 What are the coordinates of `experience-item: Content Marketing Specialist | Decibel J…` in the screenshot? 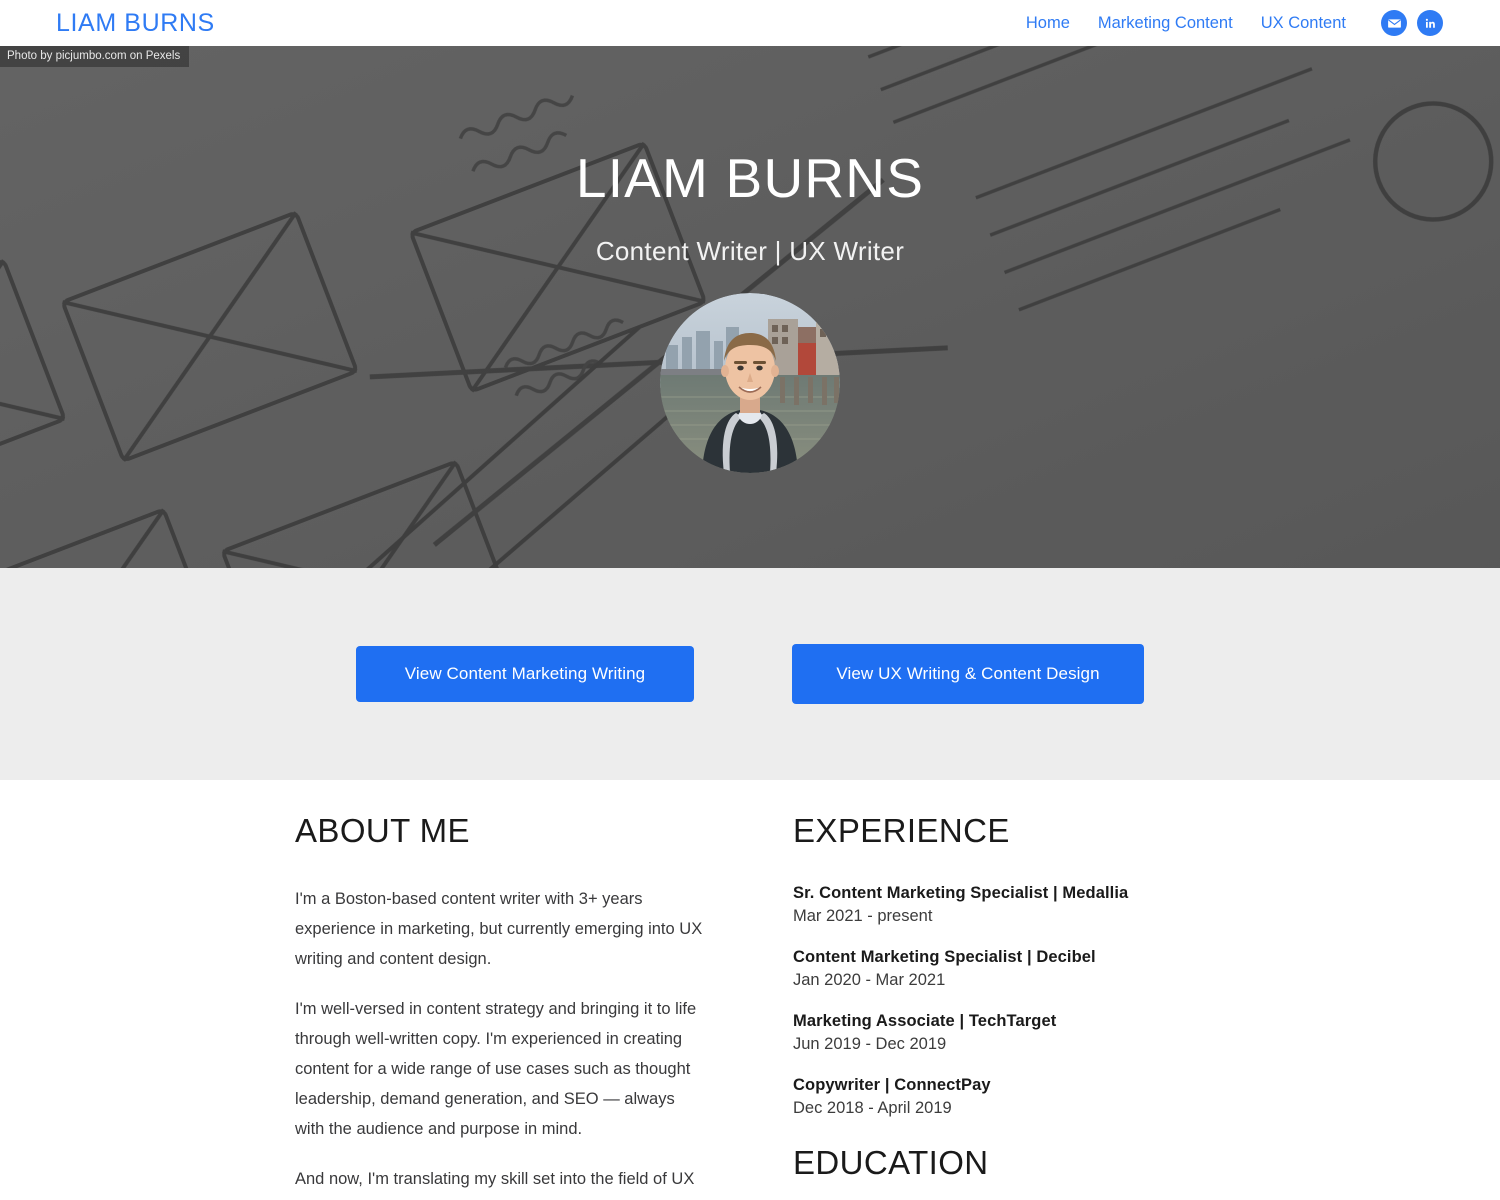 It's located at (999, 969).